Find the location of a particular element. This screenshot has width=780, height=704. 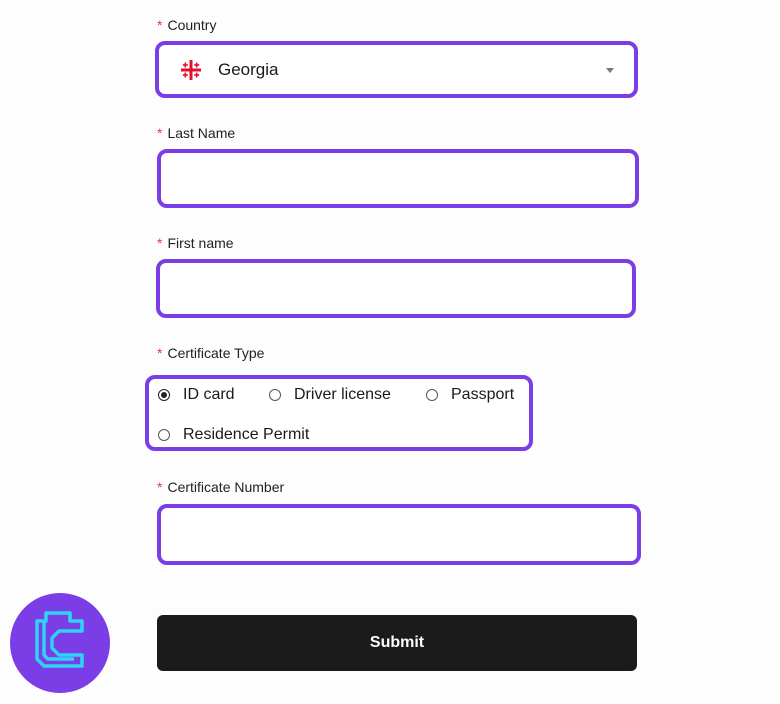

radio-passport-dot is located at coordinates (432, 395).